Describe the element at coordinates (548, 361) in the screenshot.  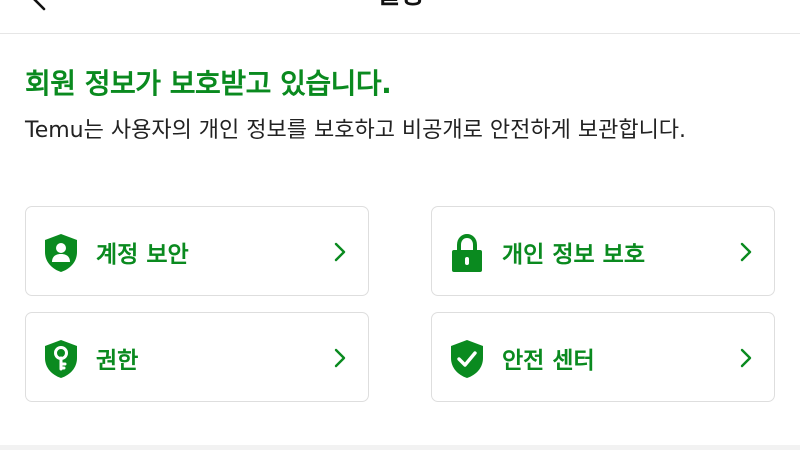
I see `safety-center-label: 안전 센터` at that location.